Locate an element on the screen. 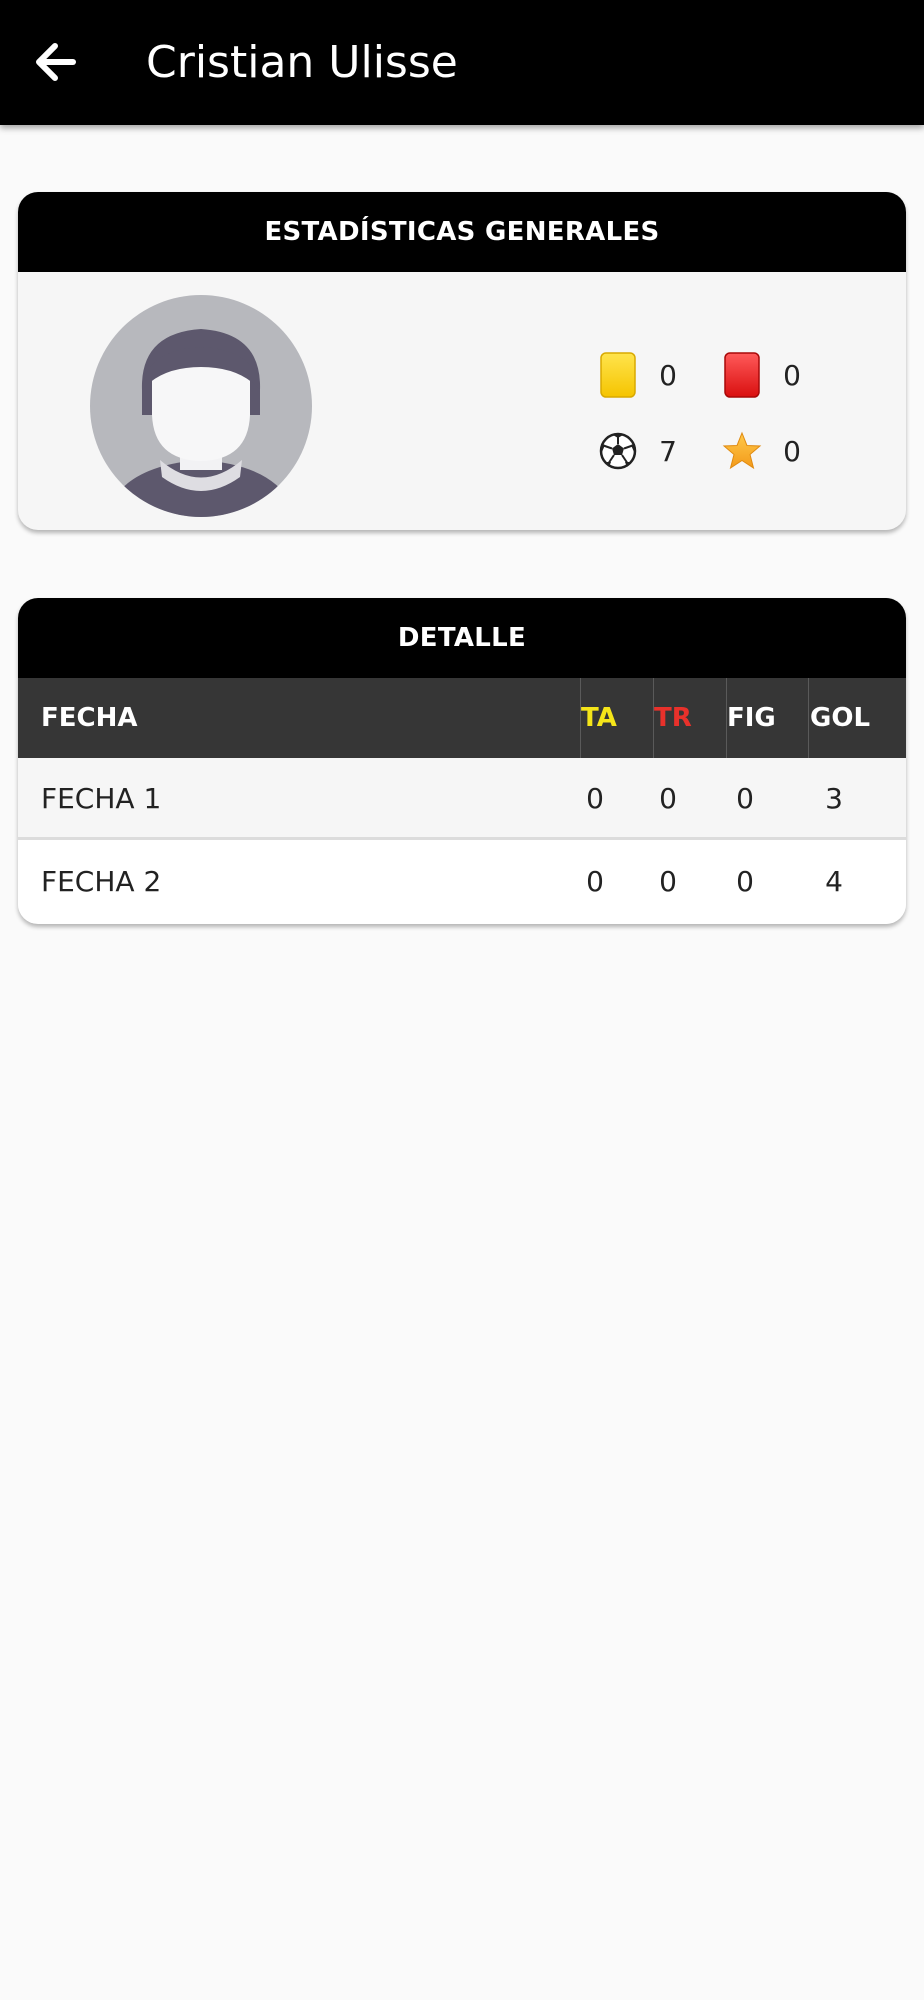 This screenshot has width=924, height=2000. general-stats-title: ESTADÍSTICAS GENERALES is located at coordinates (462, 232).